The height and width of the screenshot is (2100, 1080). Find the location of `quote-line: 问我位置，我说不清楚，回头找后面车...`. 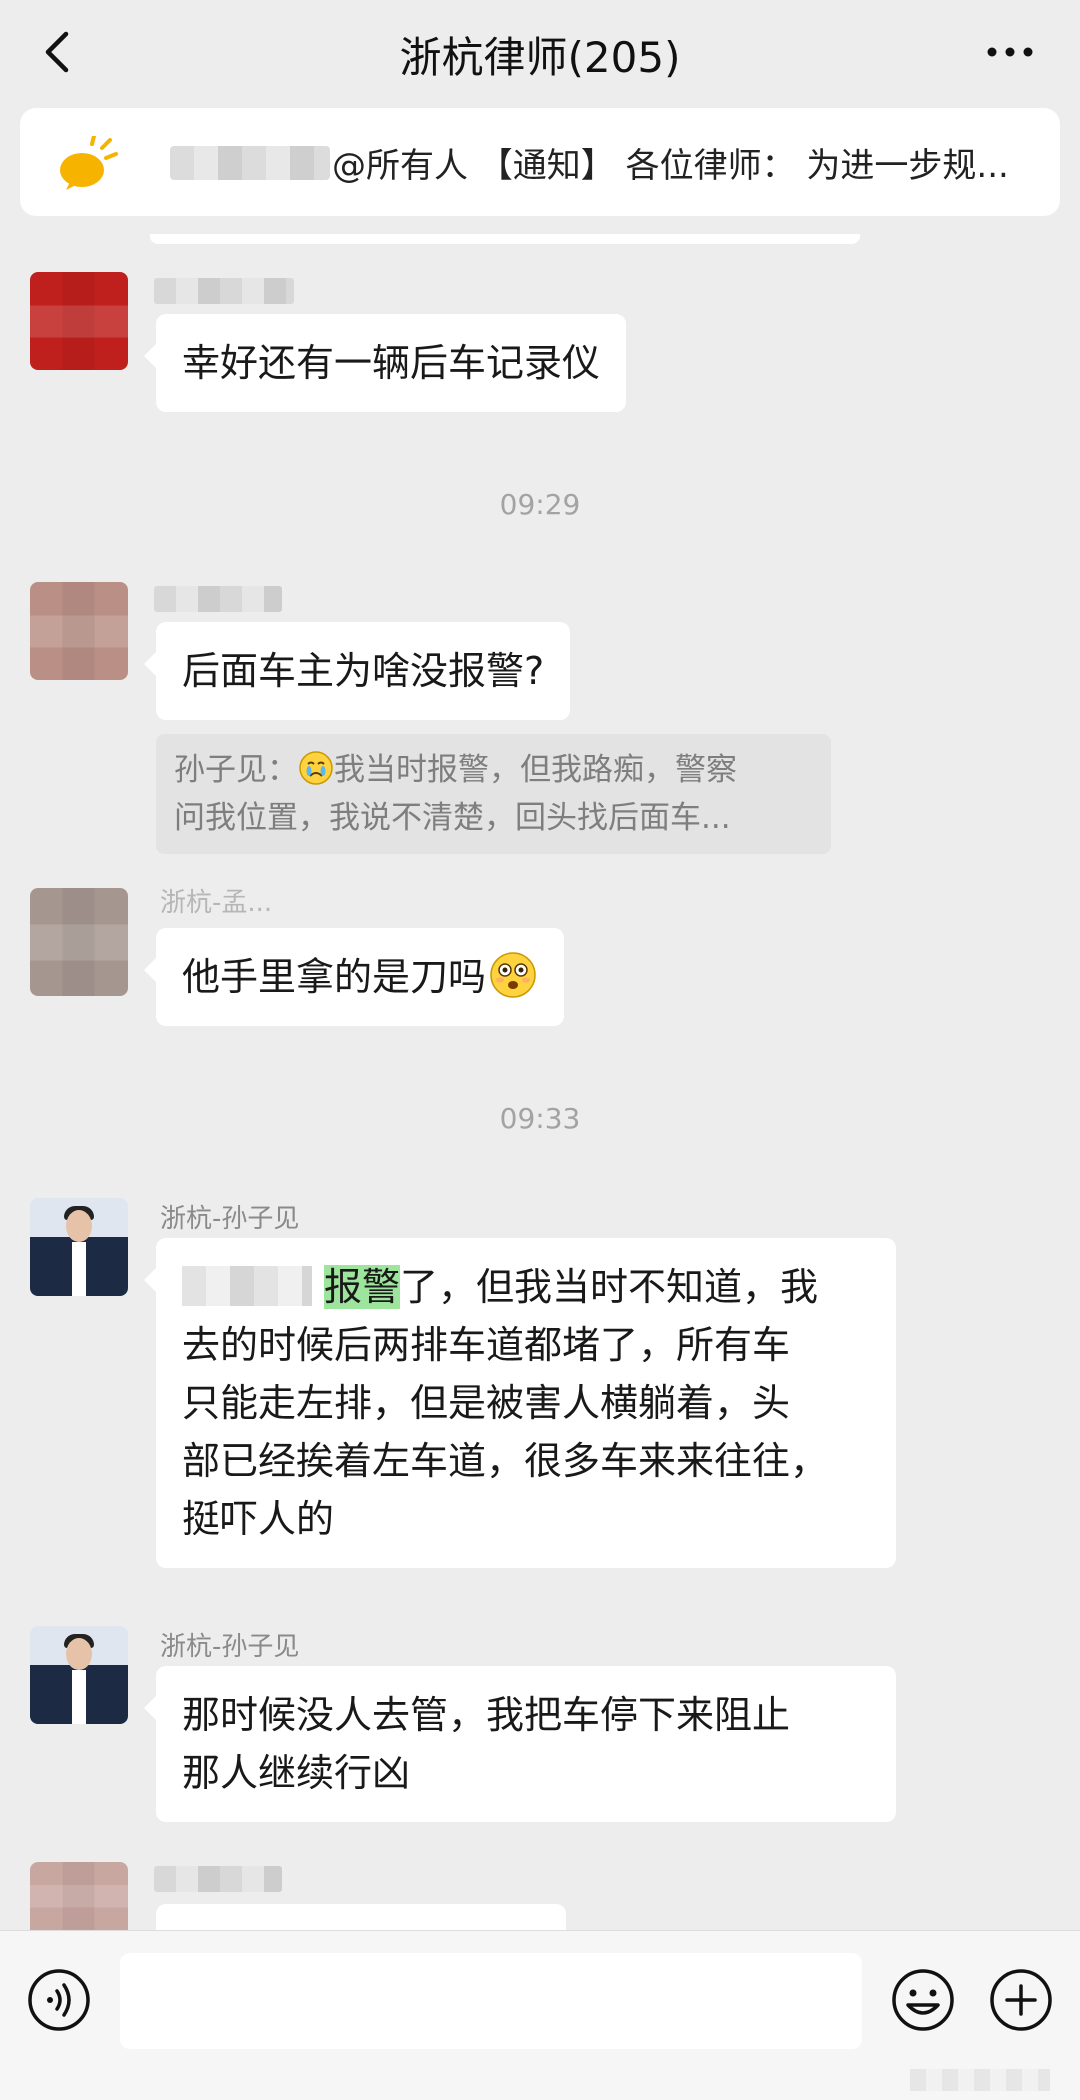

quote-line: 问我位置，我说不清楚，回头找后面车... is located at coordinates (452, 818).